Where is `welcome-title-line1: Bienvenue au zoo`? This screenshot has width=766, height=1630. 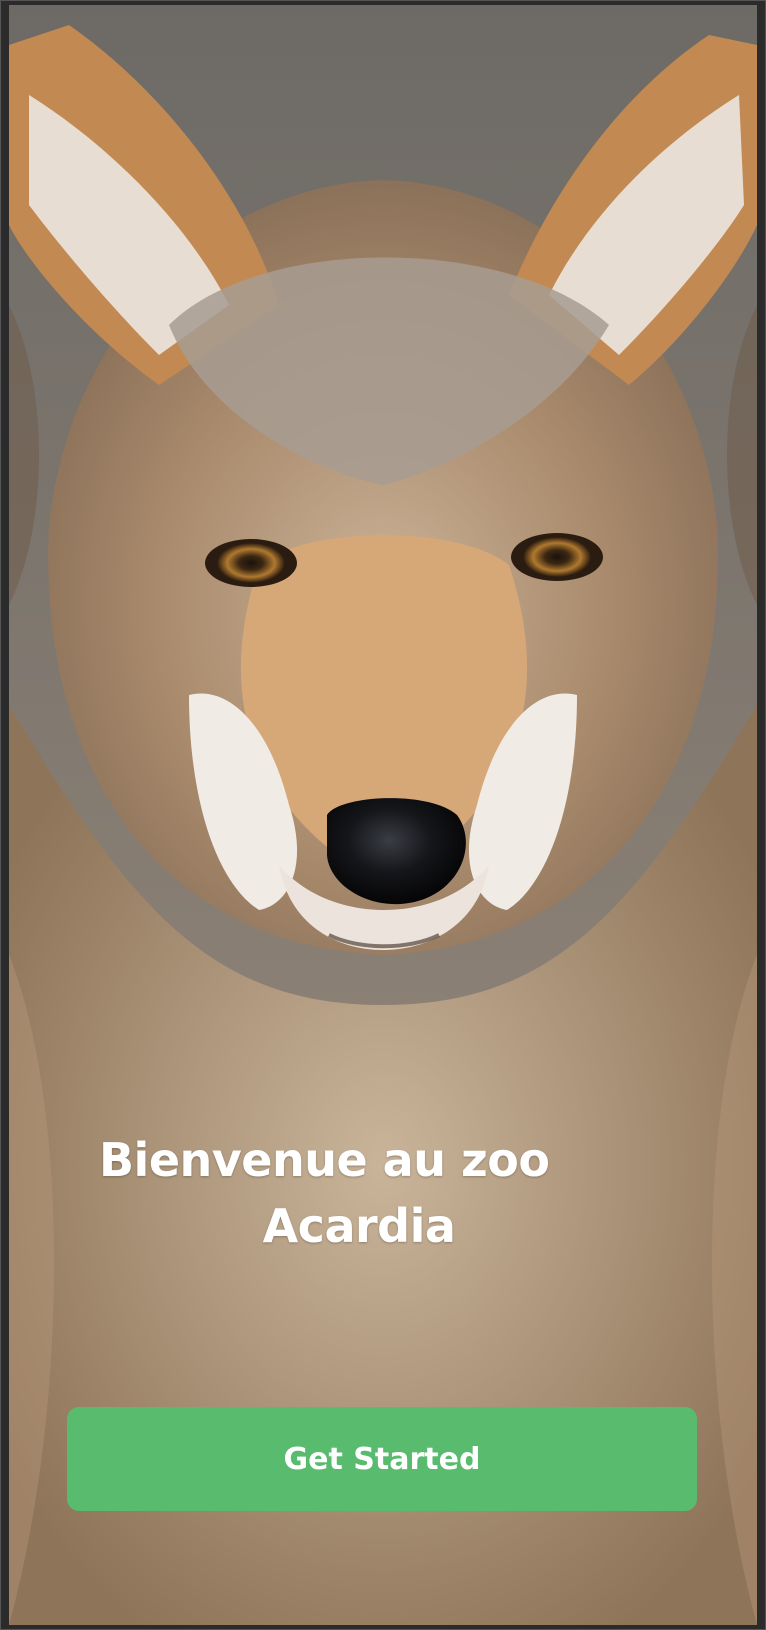 welcome-title-line1: Bienvenue au zoo is located at coordinates (324, 1160).